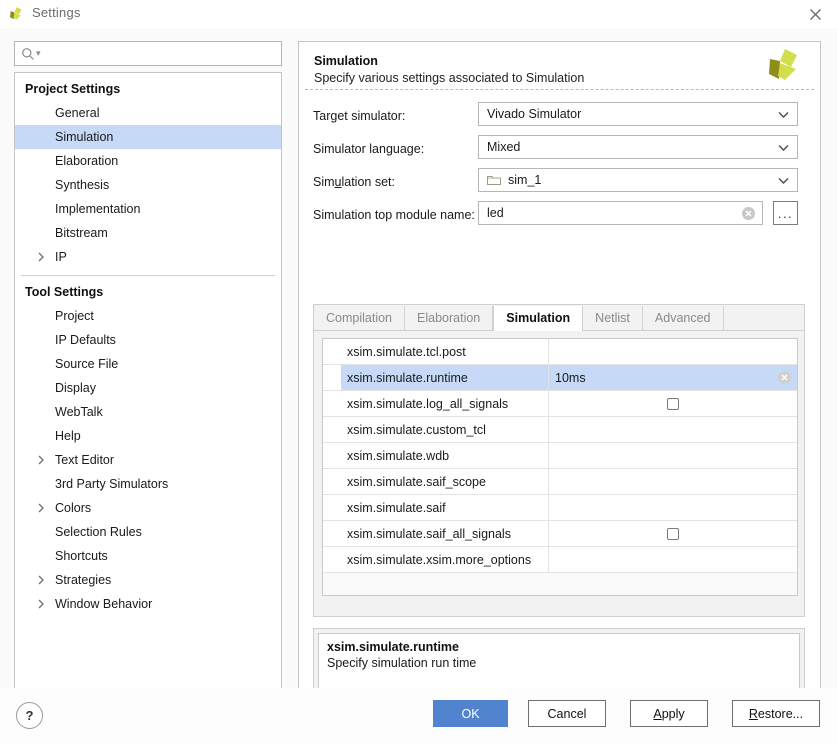 Image resolution: width=837 pixels, height=744 pixels. What do you see at coordinates (148, 508) in the screenshot?
I see `sidebar-item-colors: Colors` at bounding box center [148, 508].